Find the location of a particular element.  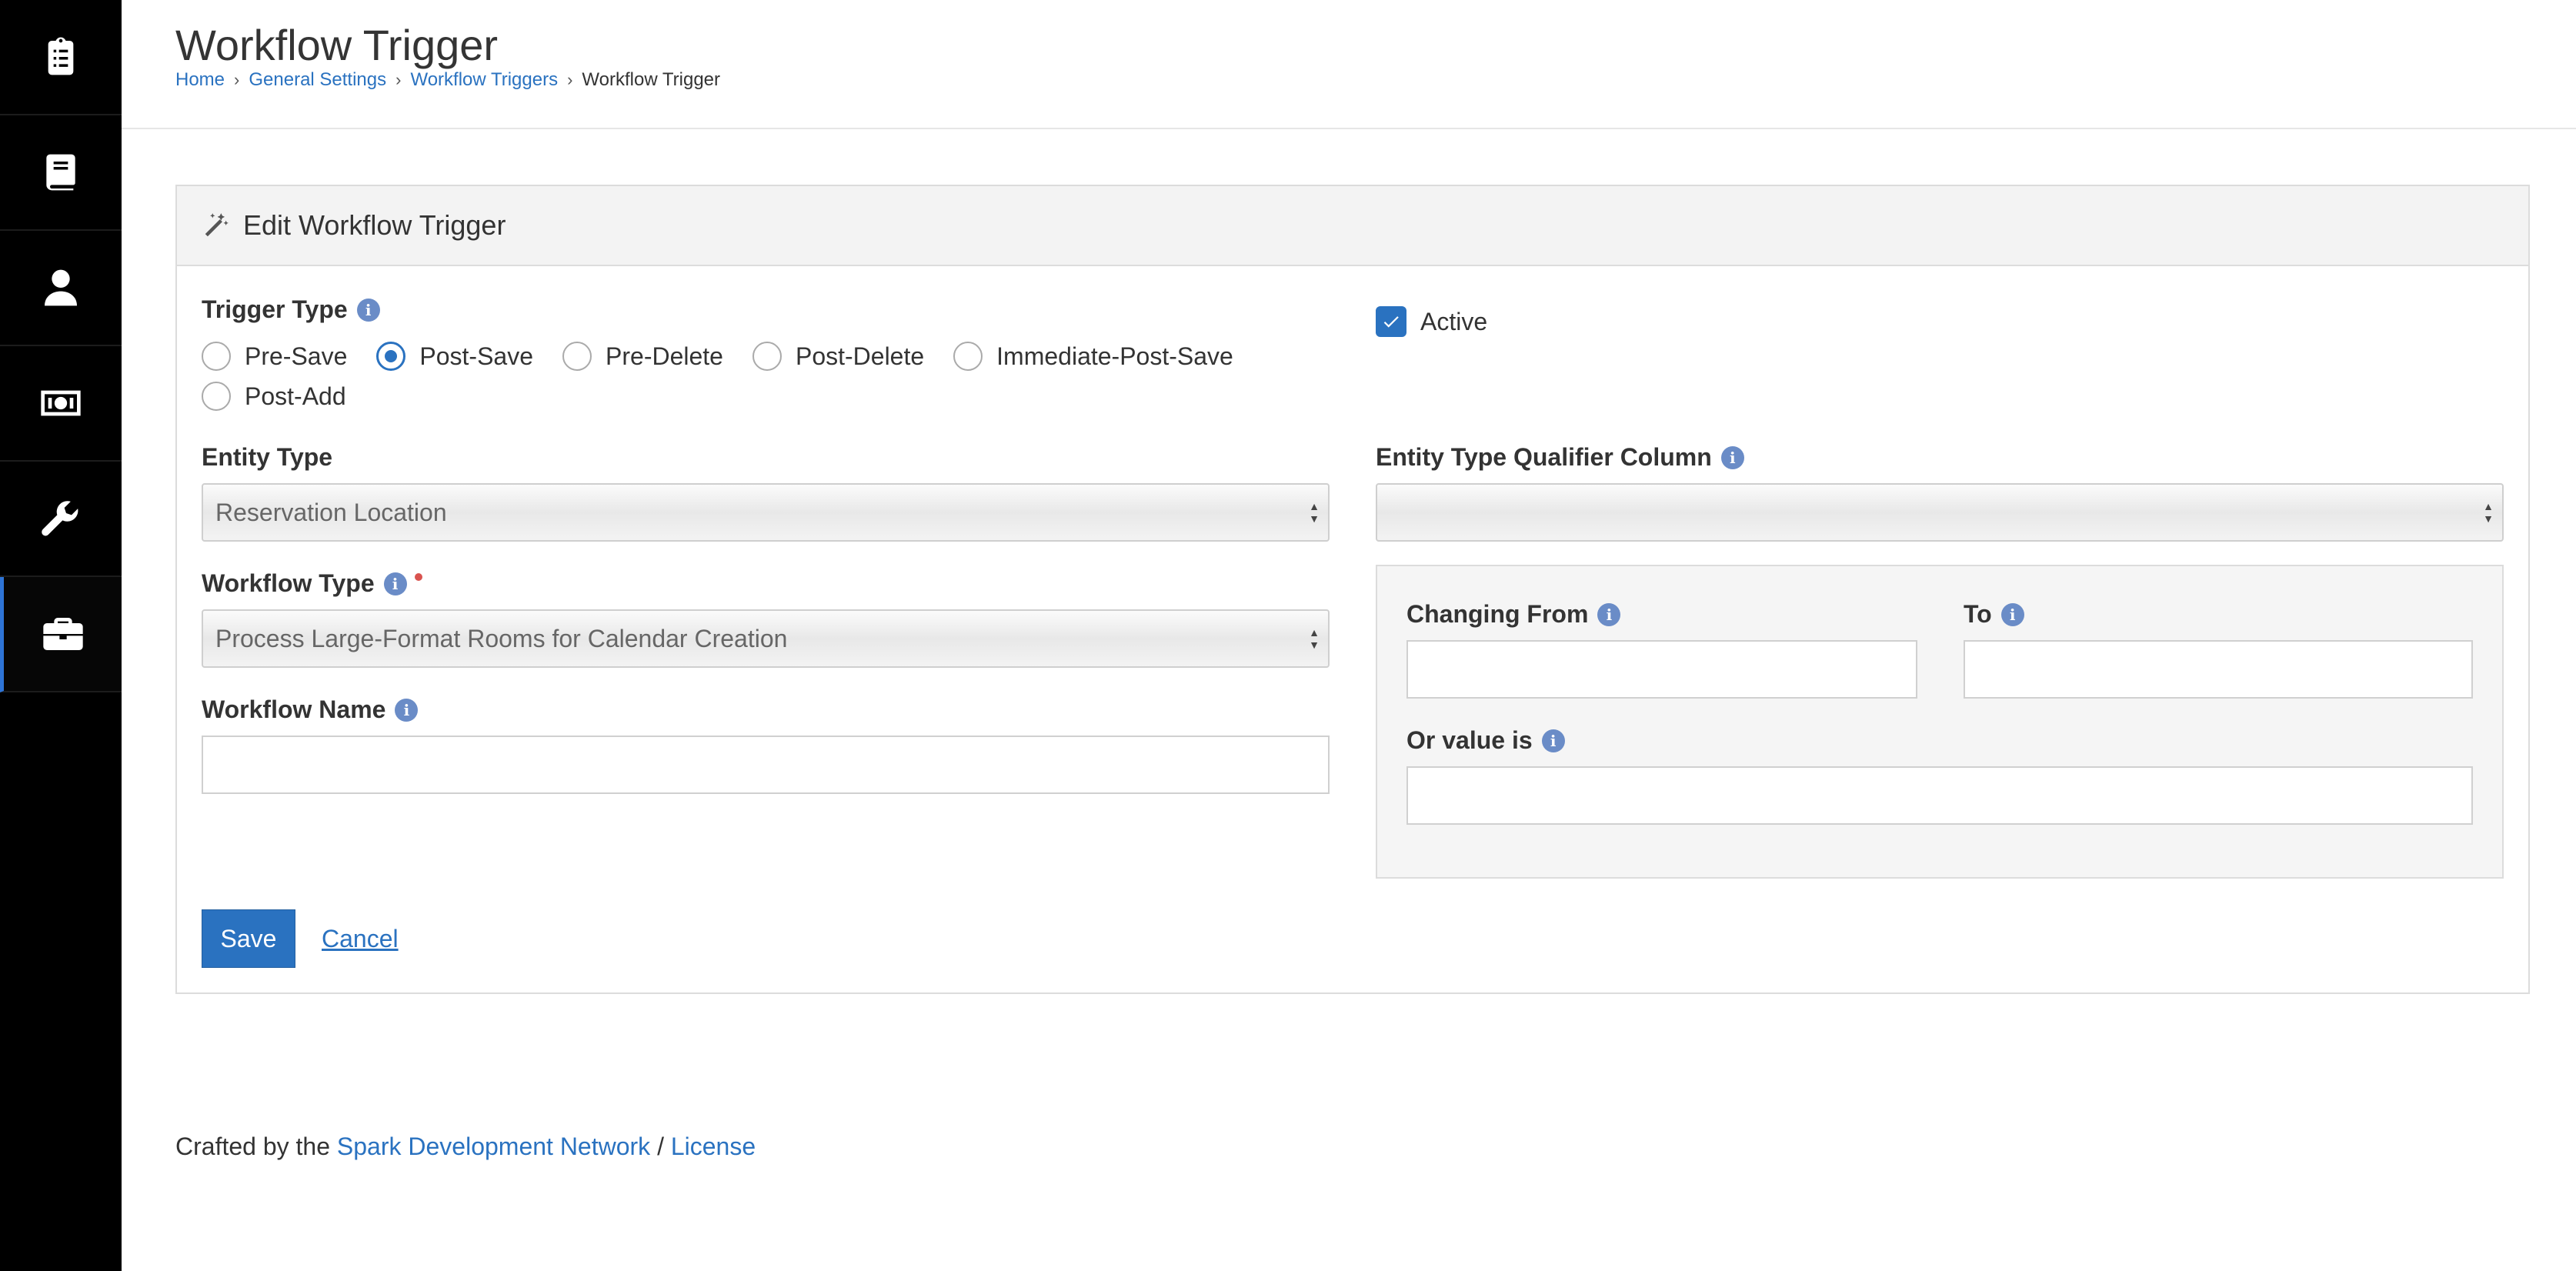

wrench-icon is located at coordinates (60, 518).